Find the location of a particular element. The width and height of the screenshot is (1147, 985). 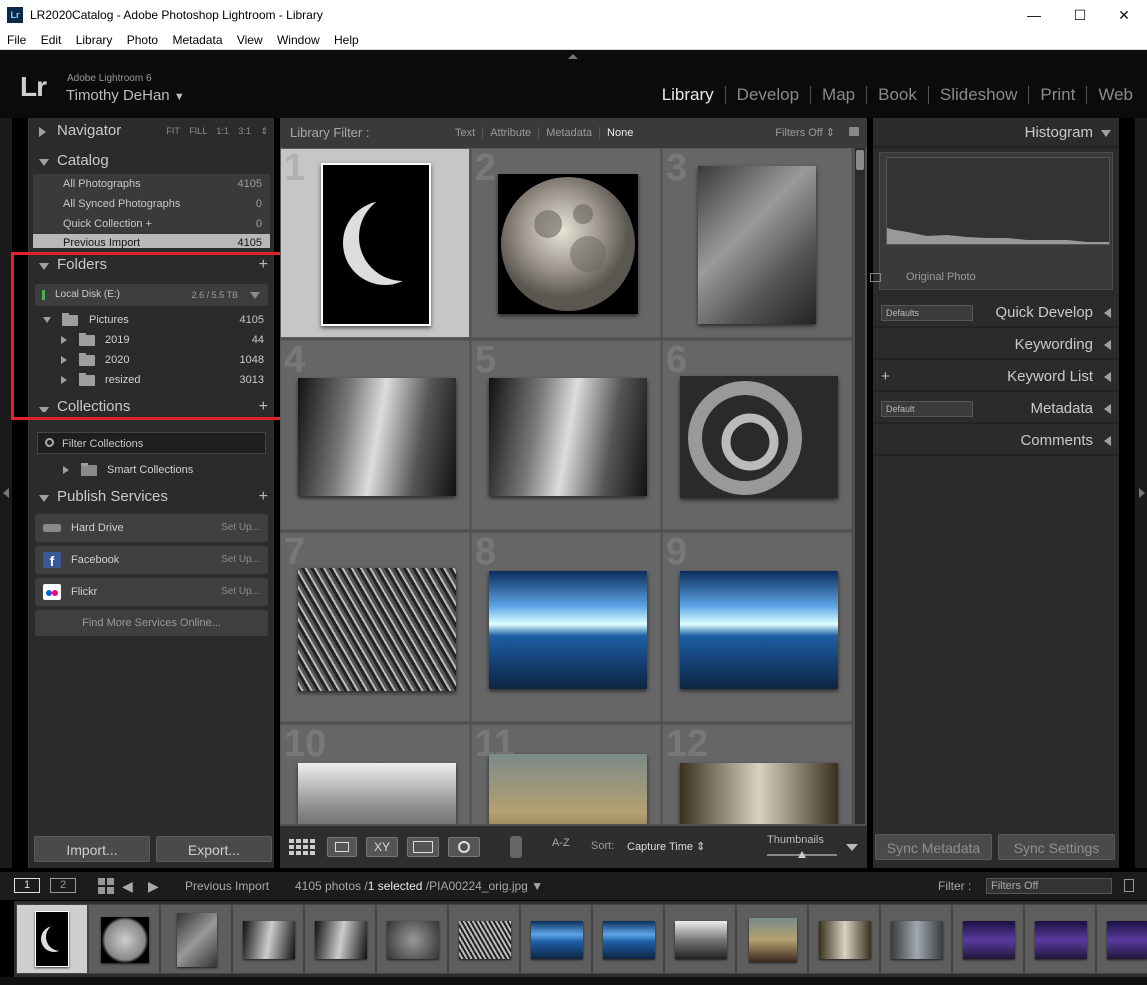

module-slideshow: Slideshow is located at coordinates (979, 95).